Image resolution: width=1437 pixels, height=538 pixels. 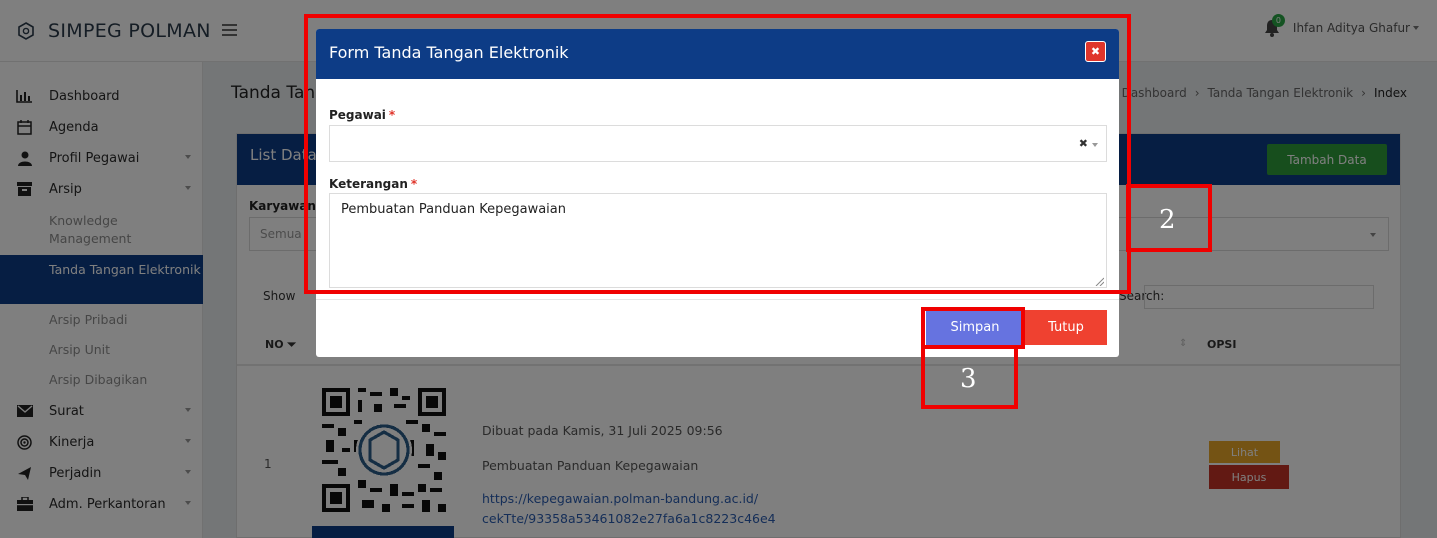 I want to click on annotation-label-2: 2, so click(x=1167, y=220).